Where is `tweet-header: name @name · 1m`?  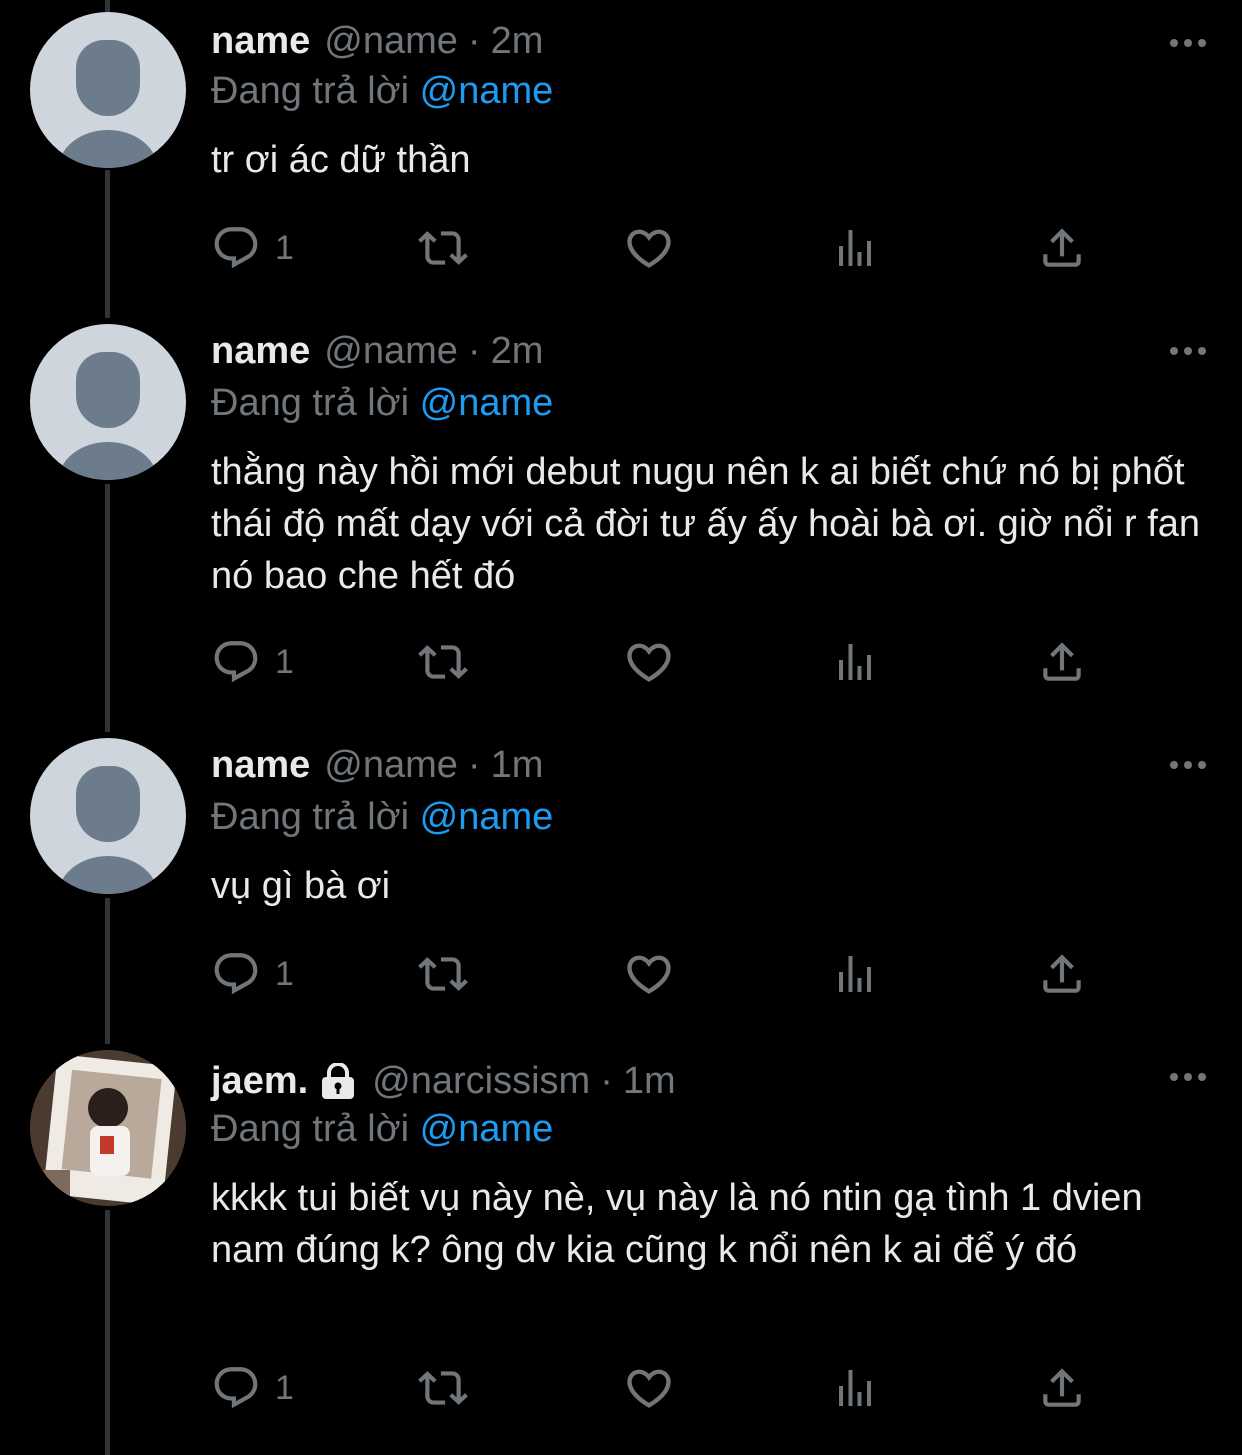
tweet-header: name @name · 1m is located at coordinates (377, 765).